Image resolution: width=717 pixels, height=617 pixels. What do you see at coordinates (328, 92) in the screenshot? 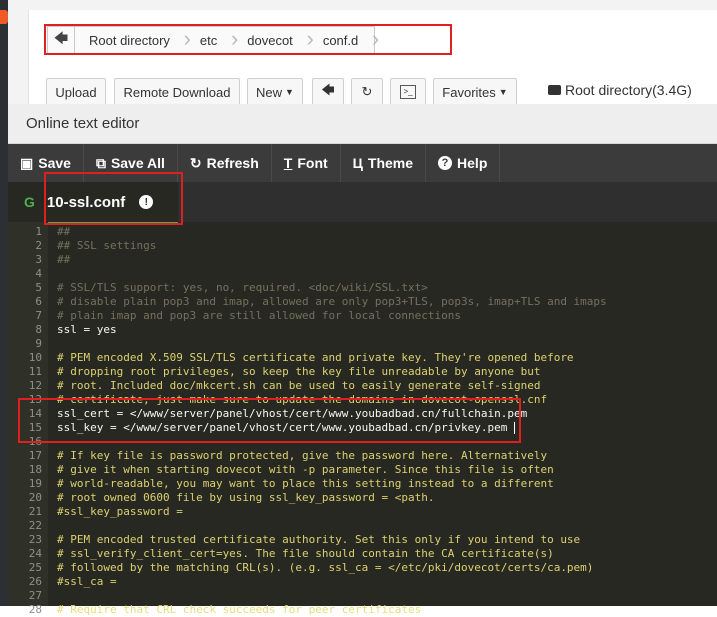
I see `back-button: 🡄` at bounding box center [328, 92].